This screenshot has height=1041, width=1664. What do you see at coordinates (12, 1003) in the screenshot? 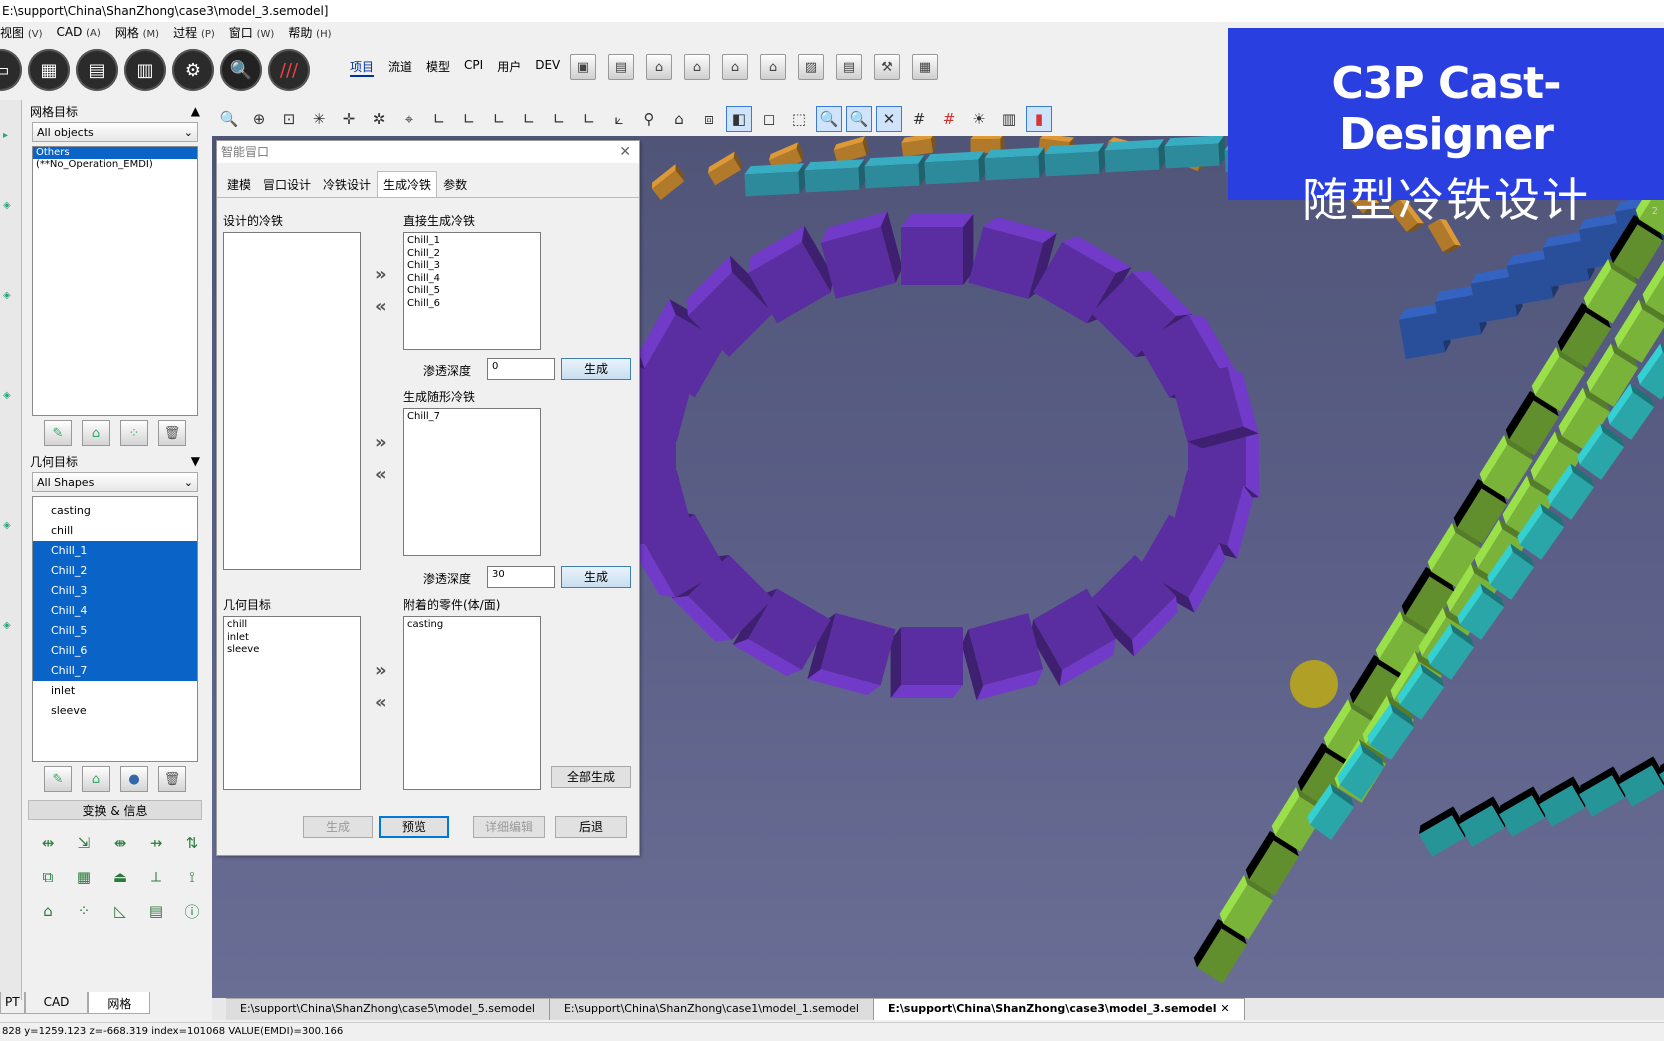
I see `tab-pt: PT` at bounding box center [12, 1003].